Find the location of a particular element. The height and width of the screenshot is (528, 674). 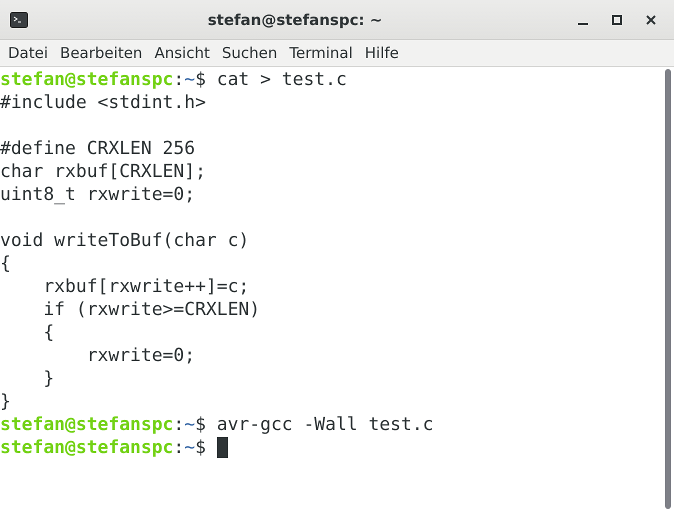

scrollbar-thumb is located at coordinates (668, 289).